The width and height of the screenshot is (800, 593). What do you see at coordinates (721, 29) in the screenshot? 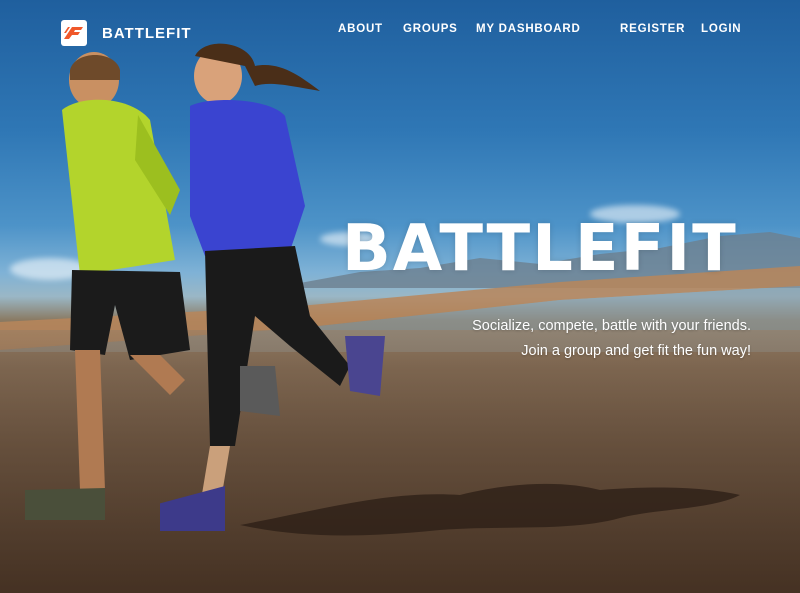
I see `nav-login-link: LOGIN` at bounding box center [721, 29].